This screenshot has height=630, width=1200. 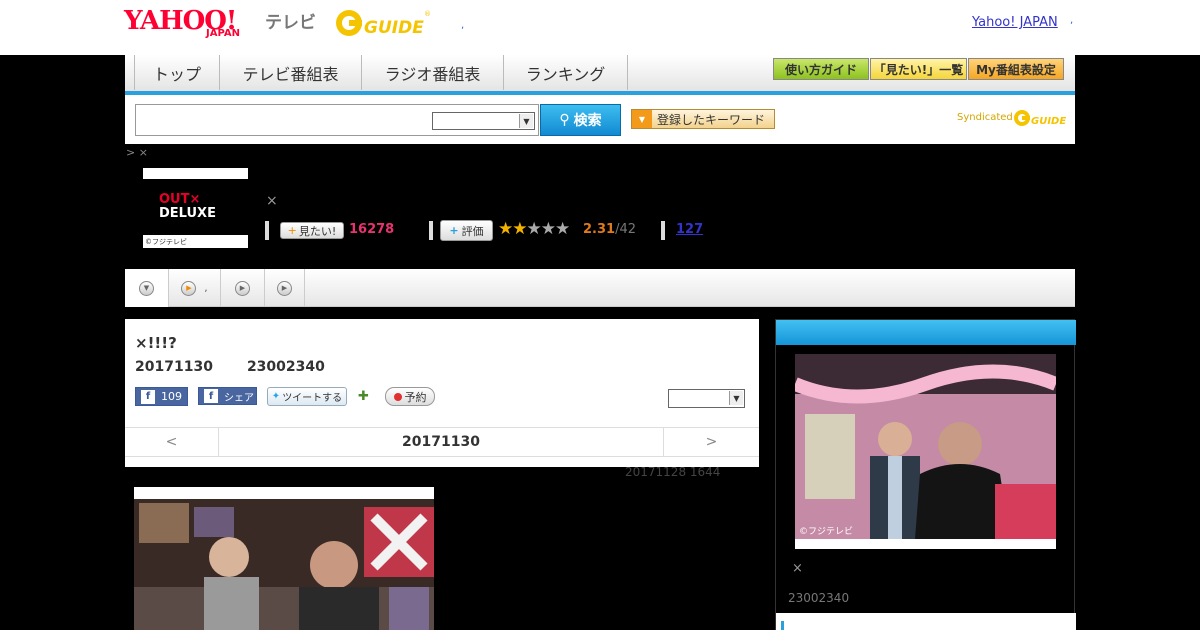 What do you see at coordinates (285, 367) in the screenshot?
I see `program-time: 23002340` at bounding box center [285, 367].